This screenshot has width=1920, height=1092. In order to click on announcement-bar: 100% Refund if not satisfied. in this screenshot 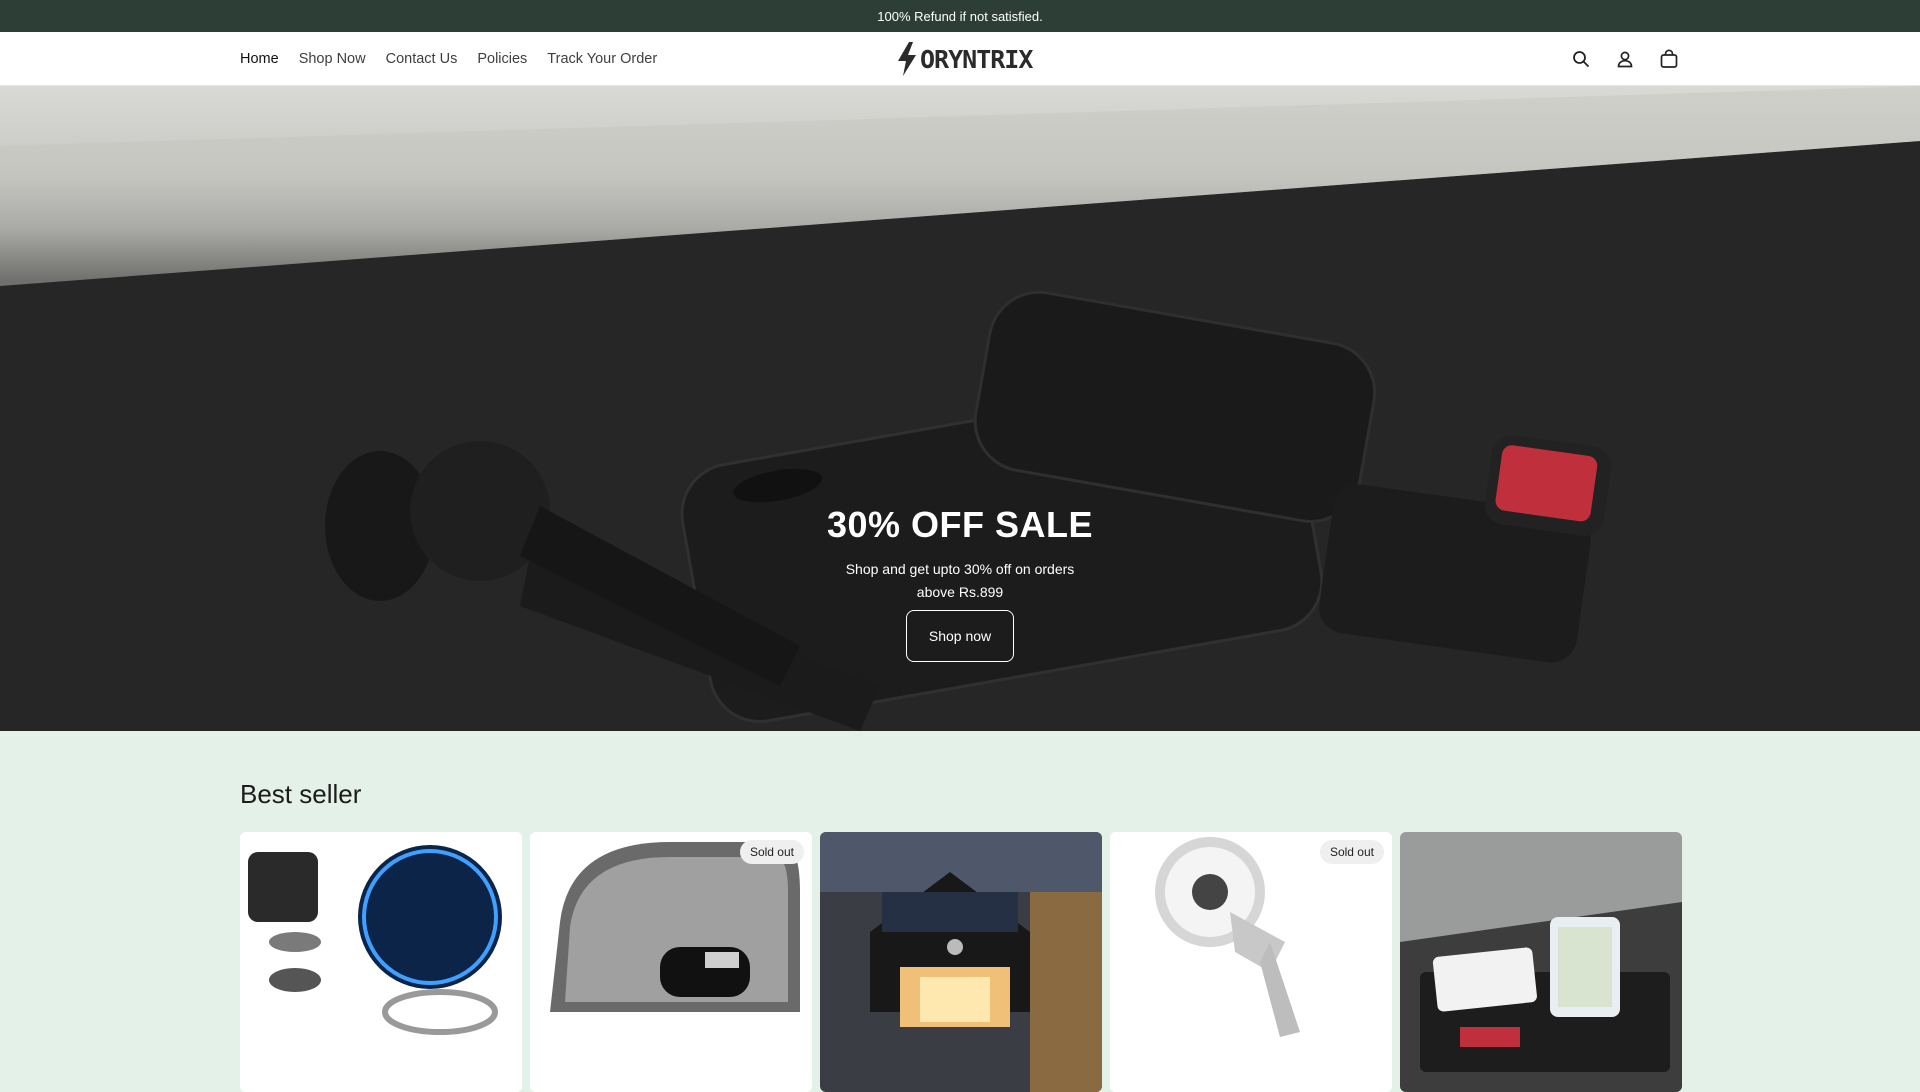, I will do `click(960, 16)`.